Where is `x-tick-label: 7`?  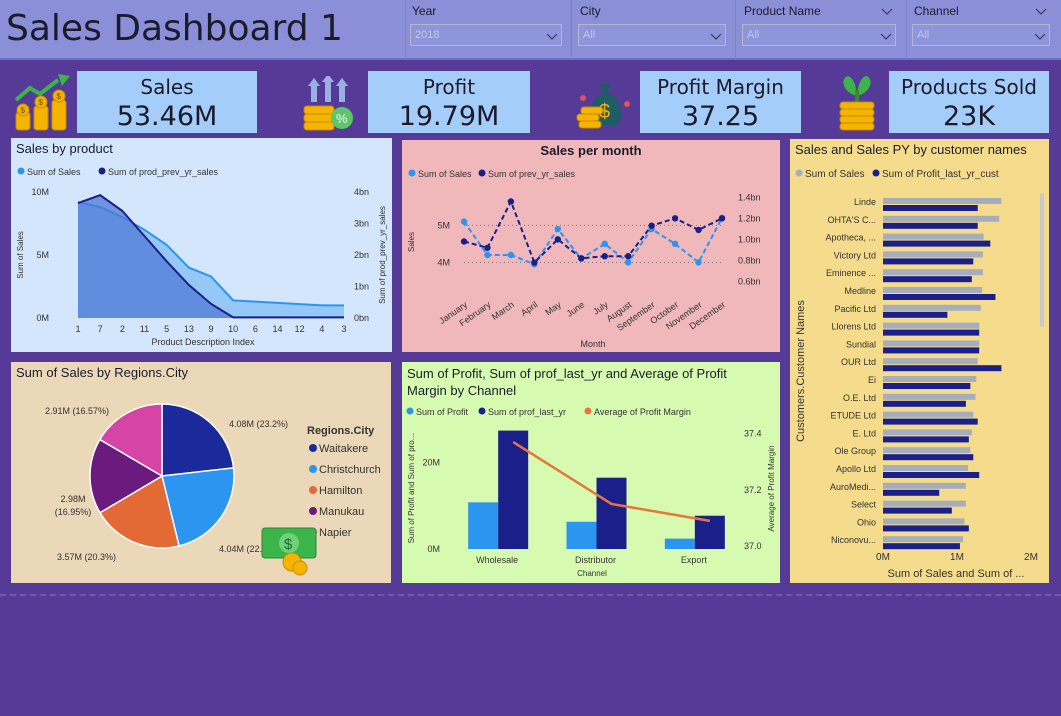
x-tick-label: 7 is located at coordinates (100, 329).